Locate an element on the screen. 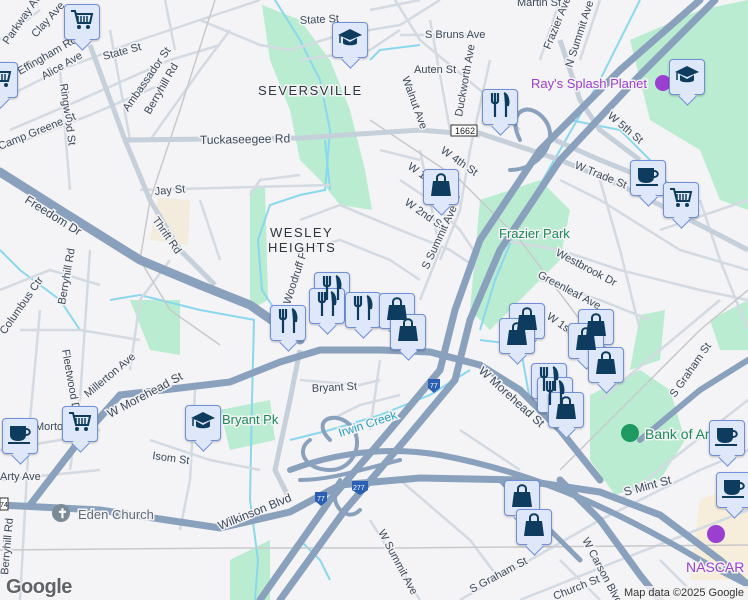 The height and width of the screenshot is (600, 748). route-shield-i277: 277 is located at coordinates (359, 488).